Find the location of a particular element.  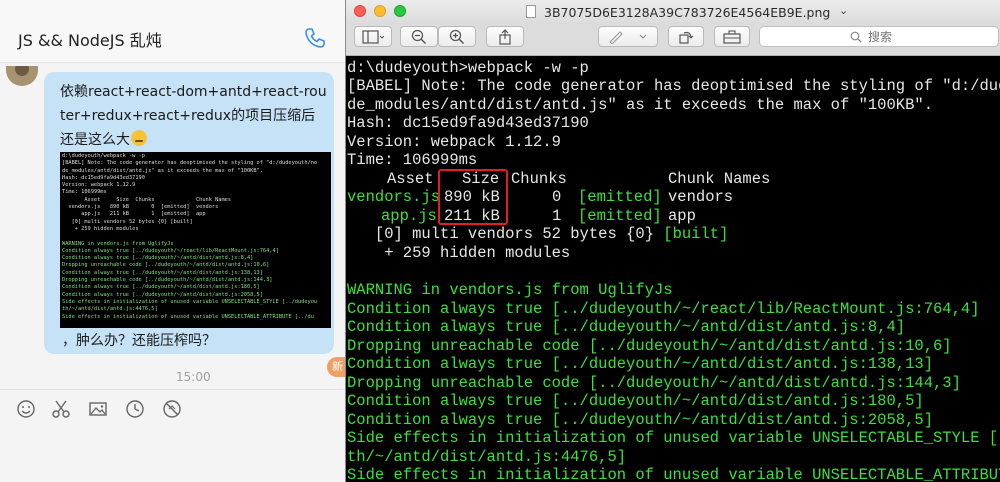

thumbnail-line is located at coordinates (195, 236).